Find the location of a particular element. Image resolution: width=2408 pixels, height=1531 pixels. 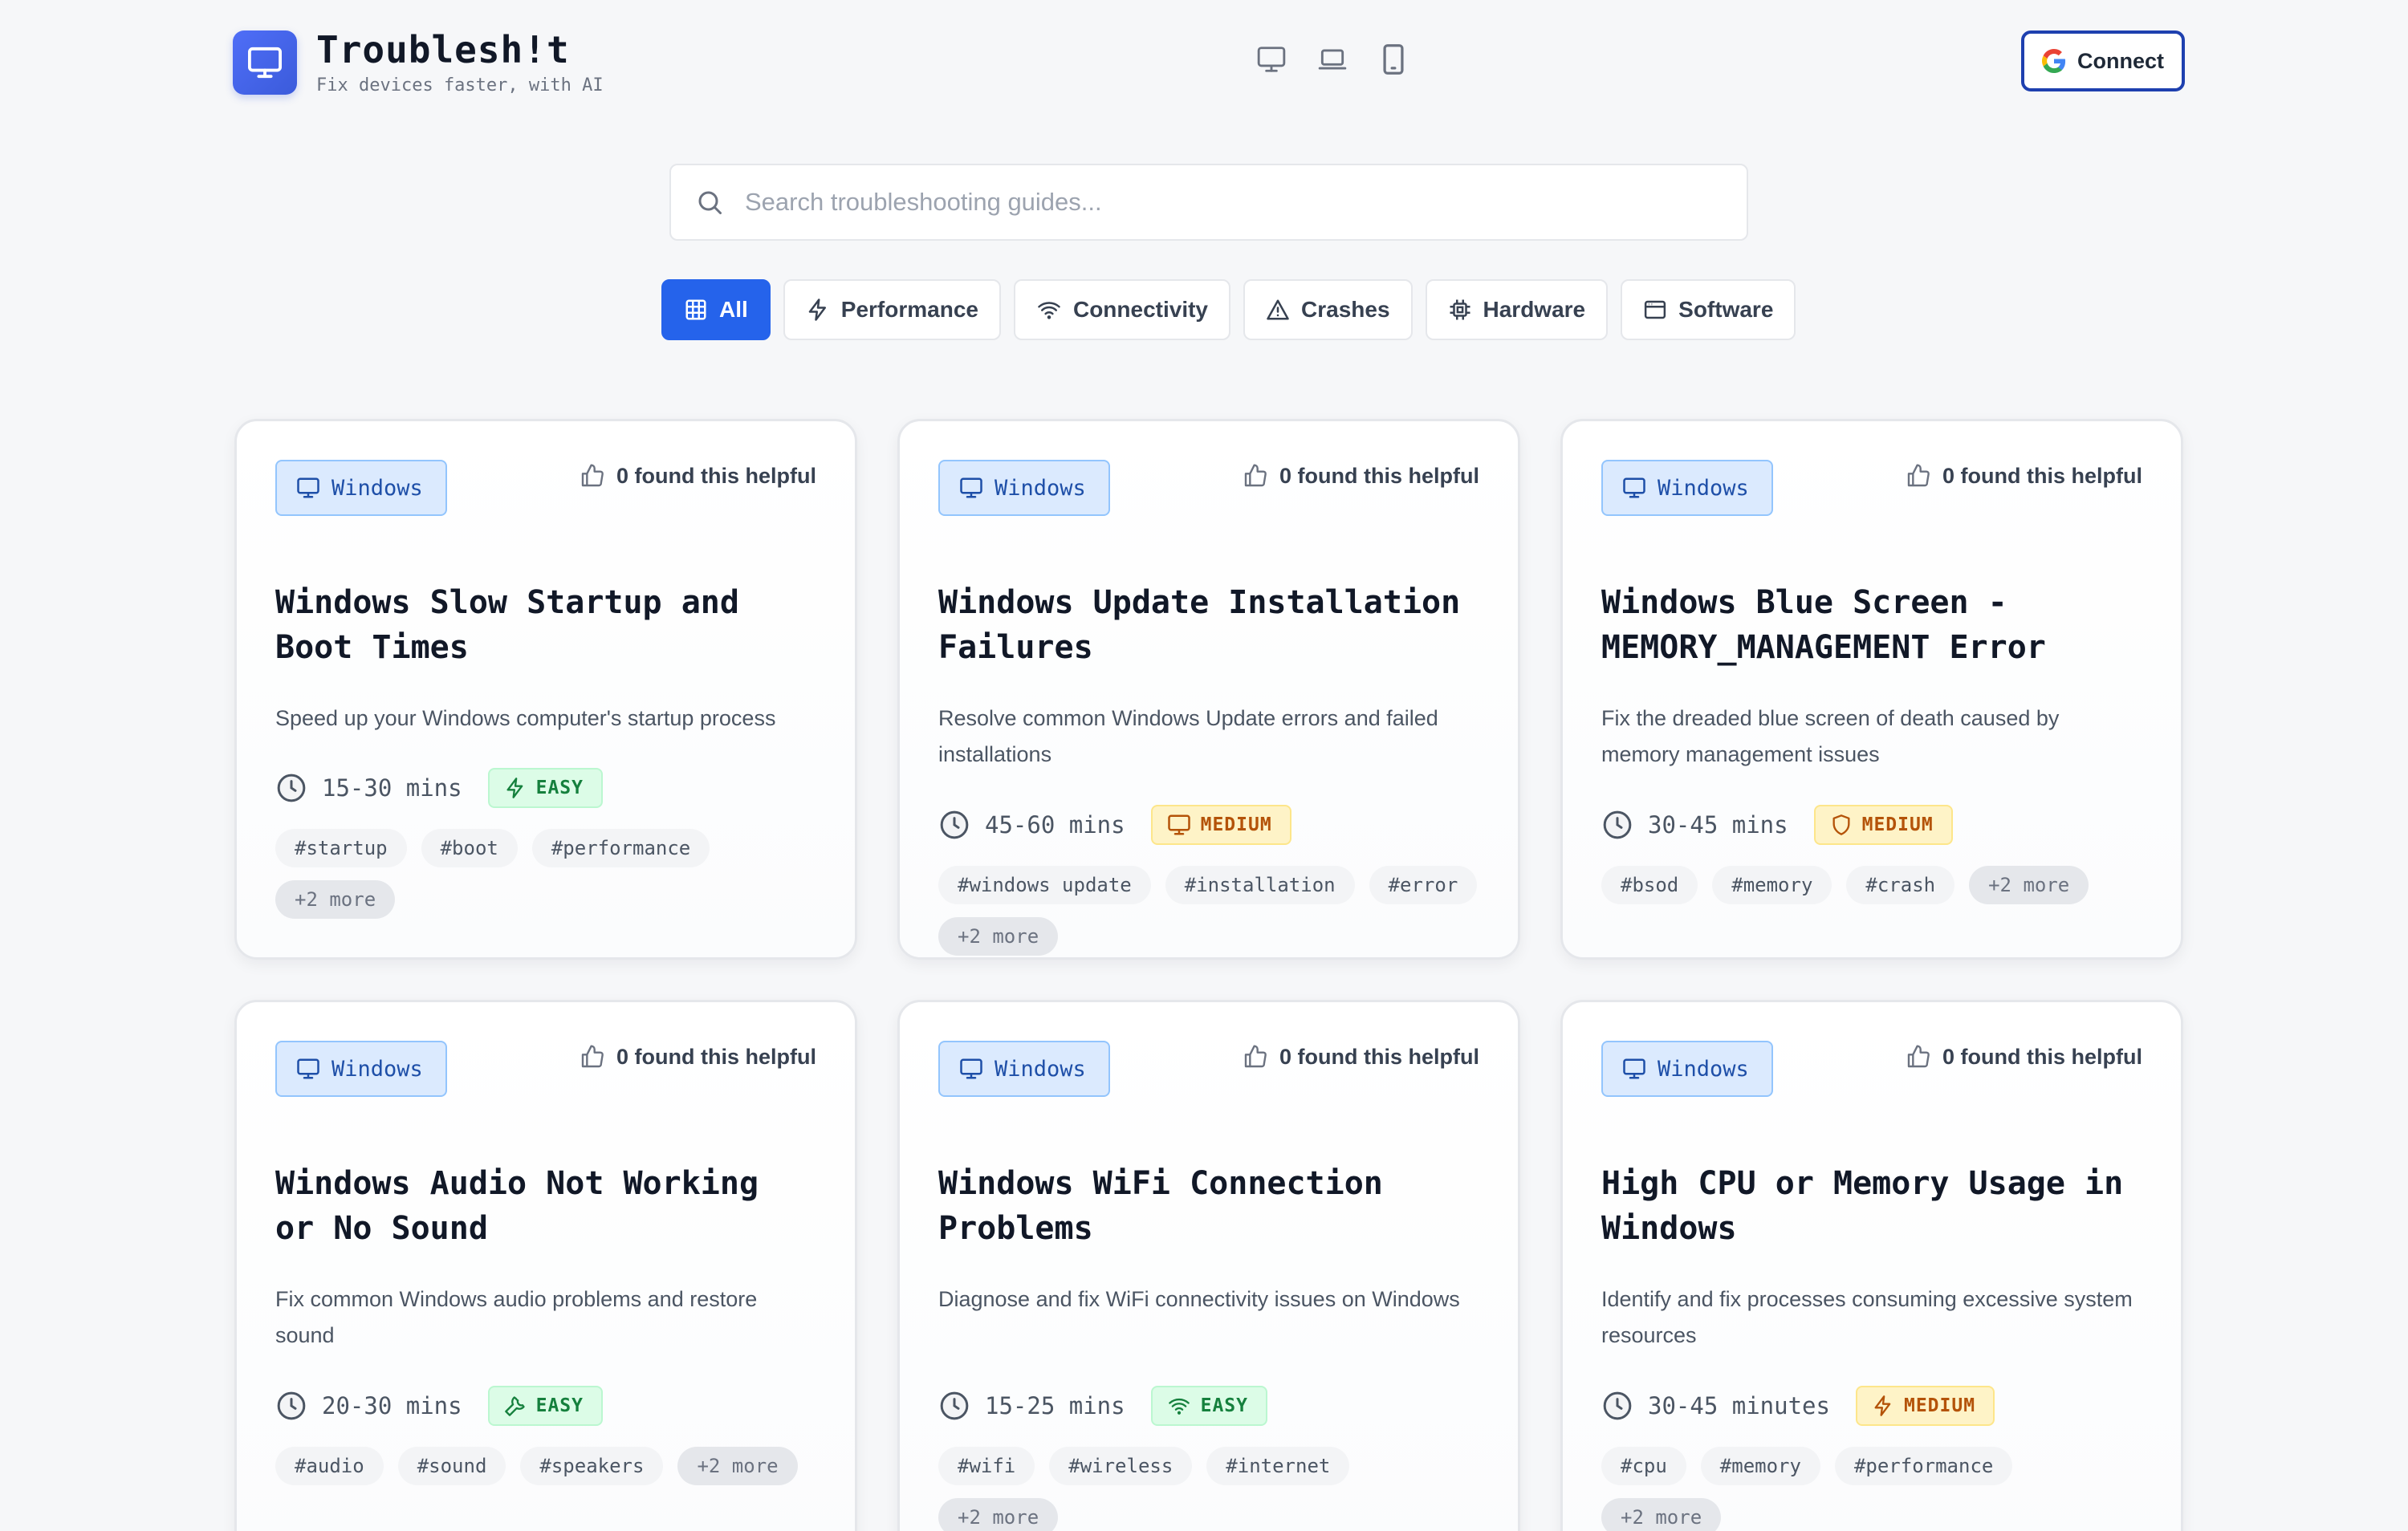

filter-performance: Performance is located at coordinates (892, 309).